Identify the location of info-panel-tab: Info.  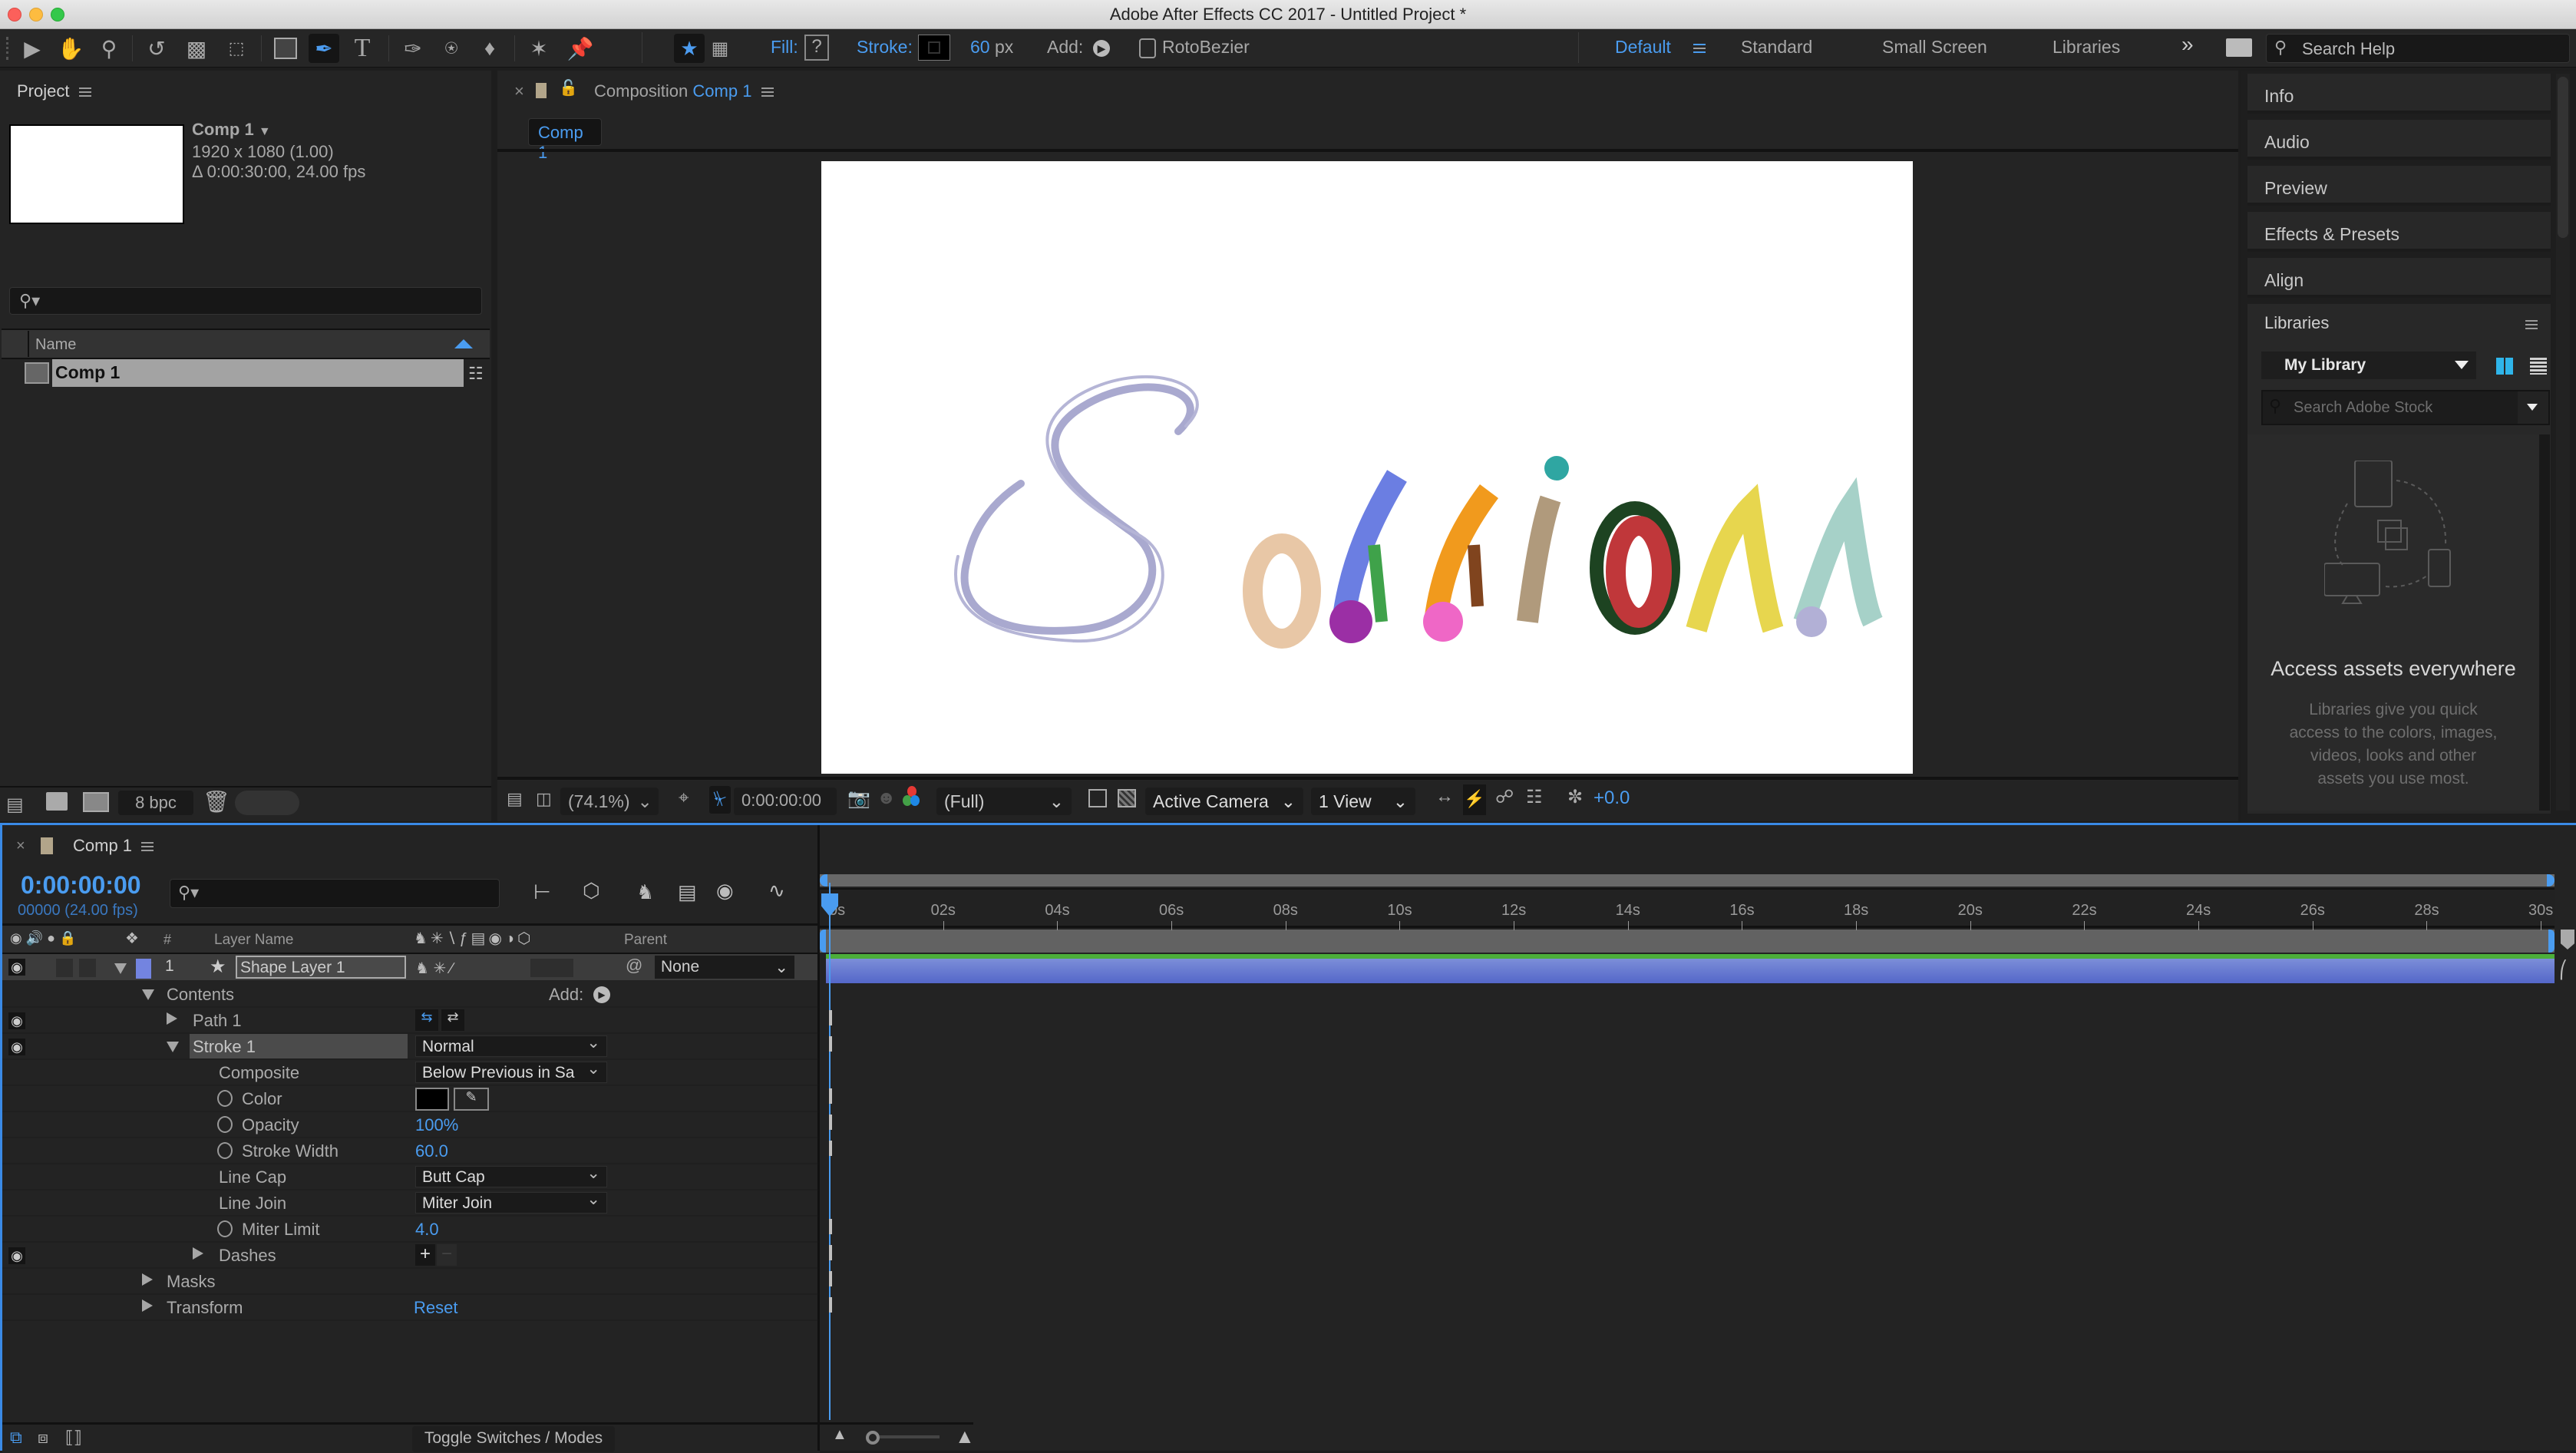
(2399, 94).